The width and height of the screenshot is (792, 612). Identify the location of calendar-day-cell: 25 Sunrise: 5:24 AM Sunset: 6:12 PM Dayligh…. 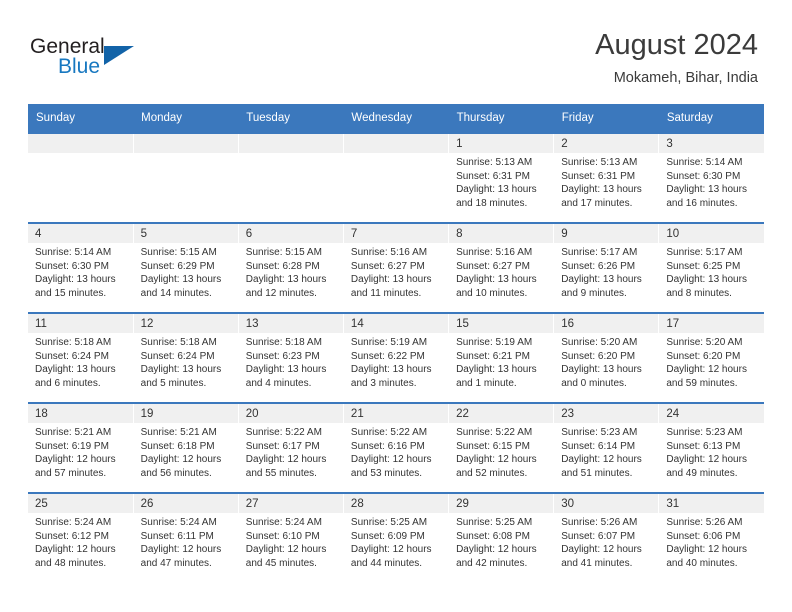
(81, 537).